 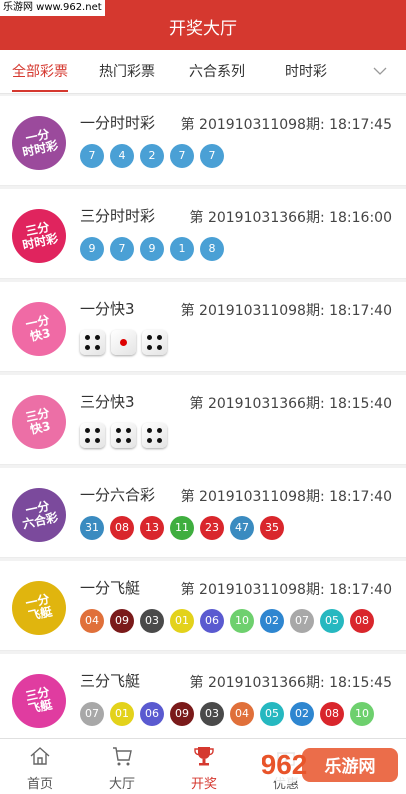 I want to click on lottery-logo: 一分 飞艇, so click(x=39, y=608).